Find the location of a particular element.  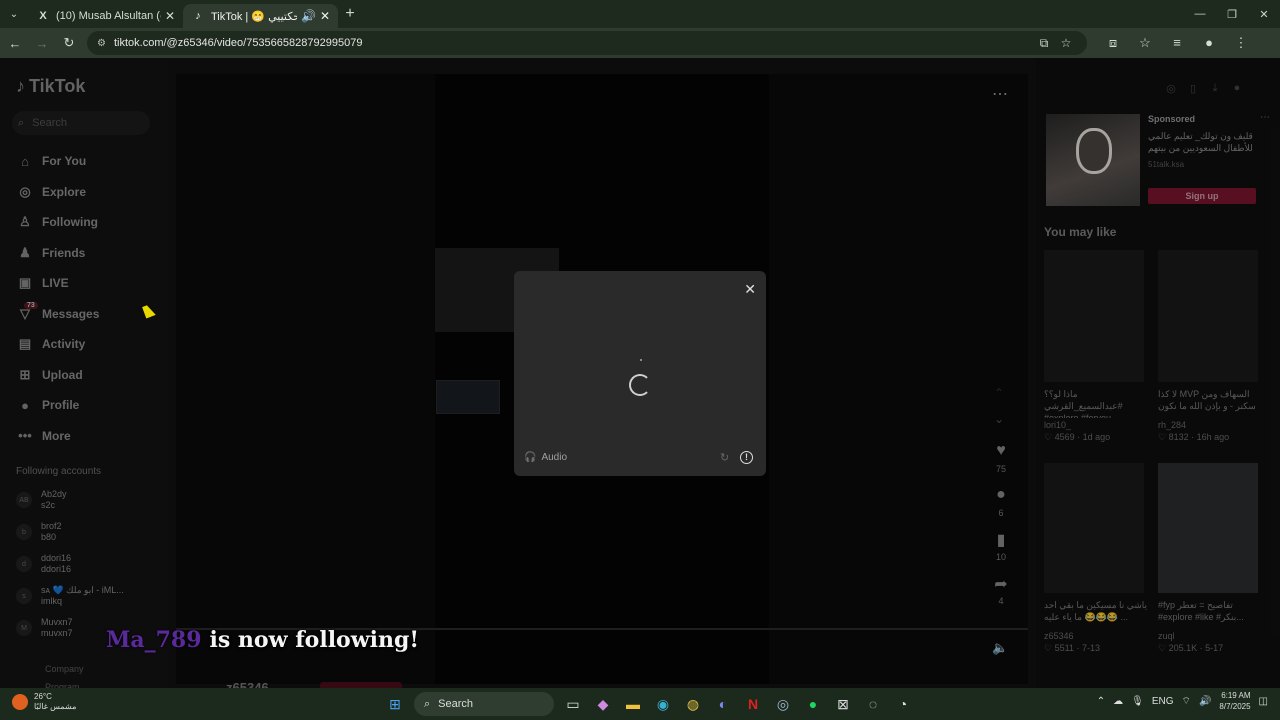

tab-search-menu-icon: ⌄ is located at coordinates (14, 14).